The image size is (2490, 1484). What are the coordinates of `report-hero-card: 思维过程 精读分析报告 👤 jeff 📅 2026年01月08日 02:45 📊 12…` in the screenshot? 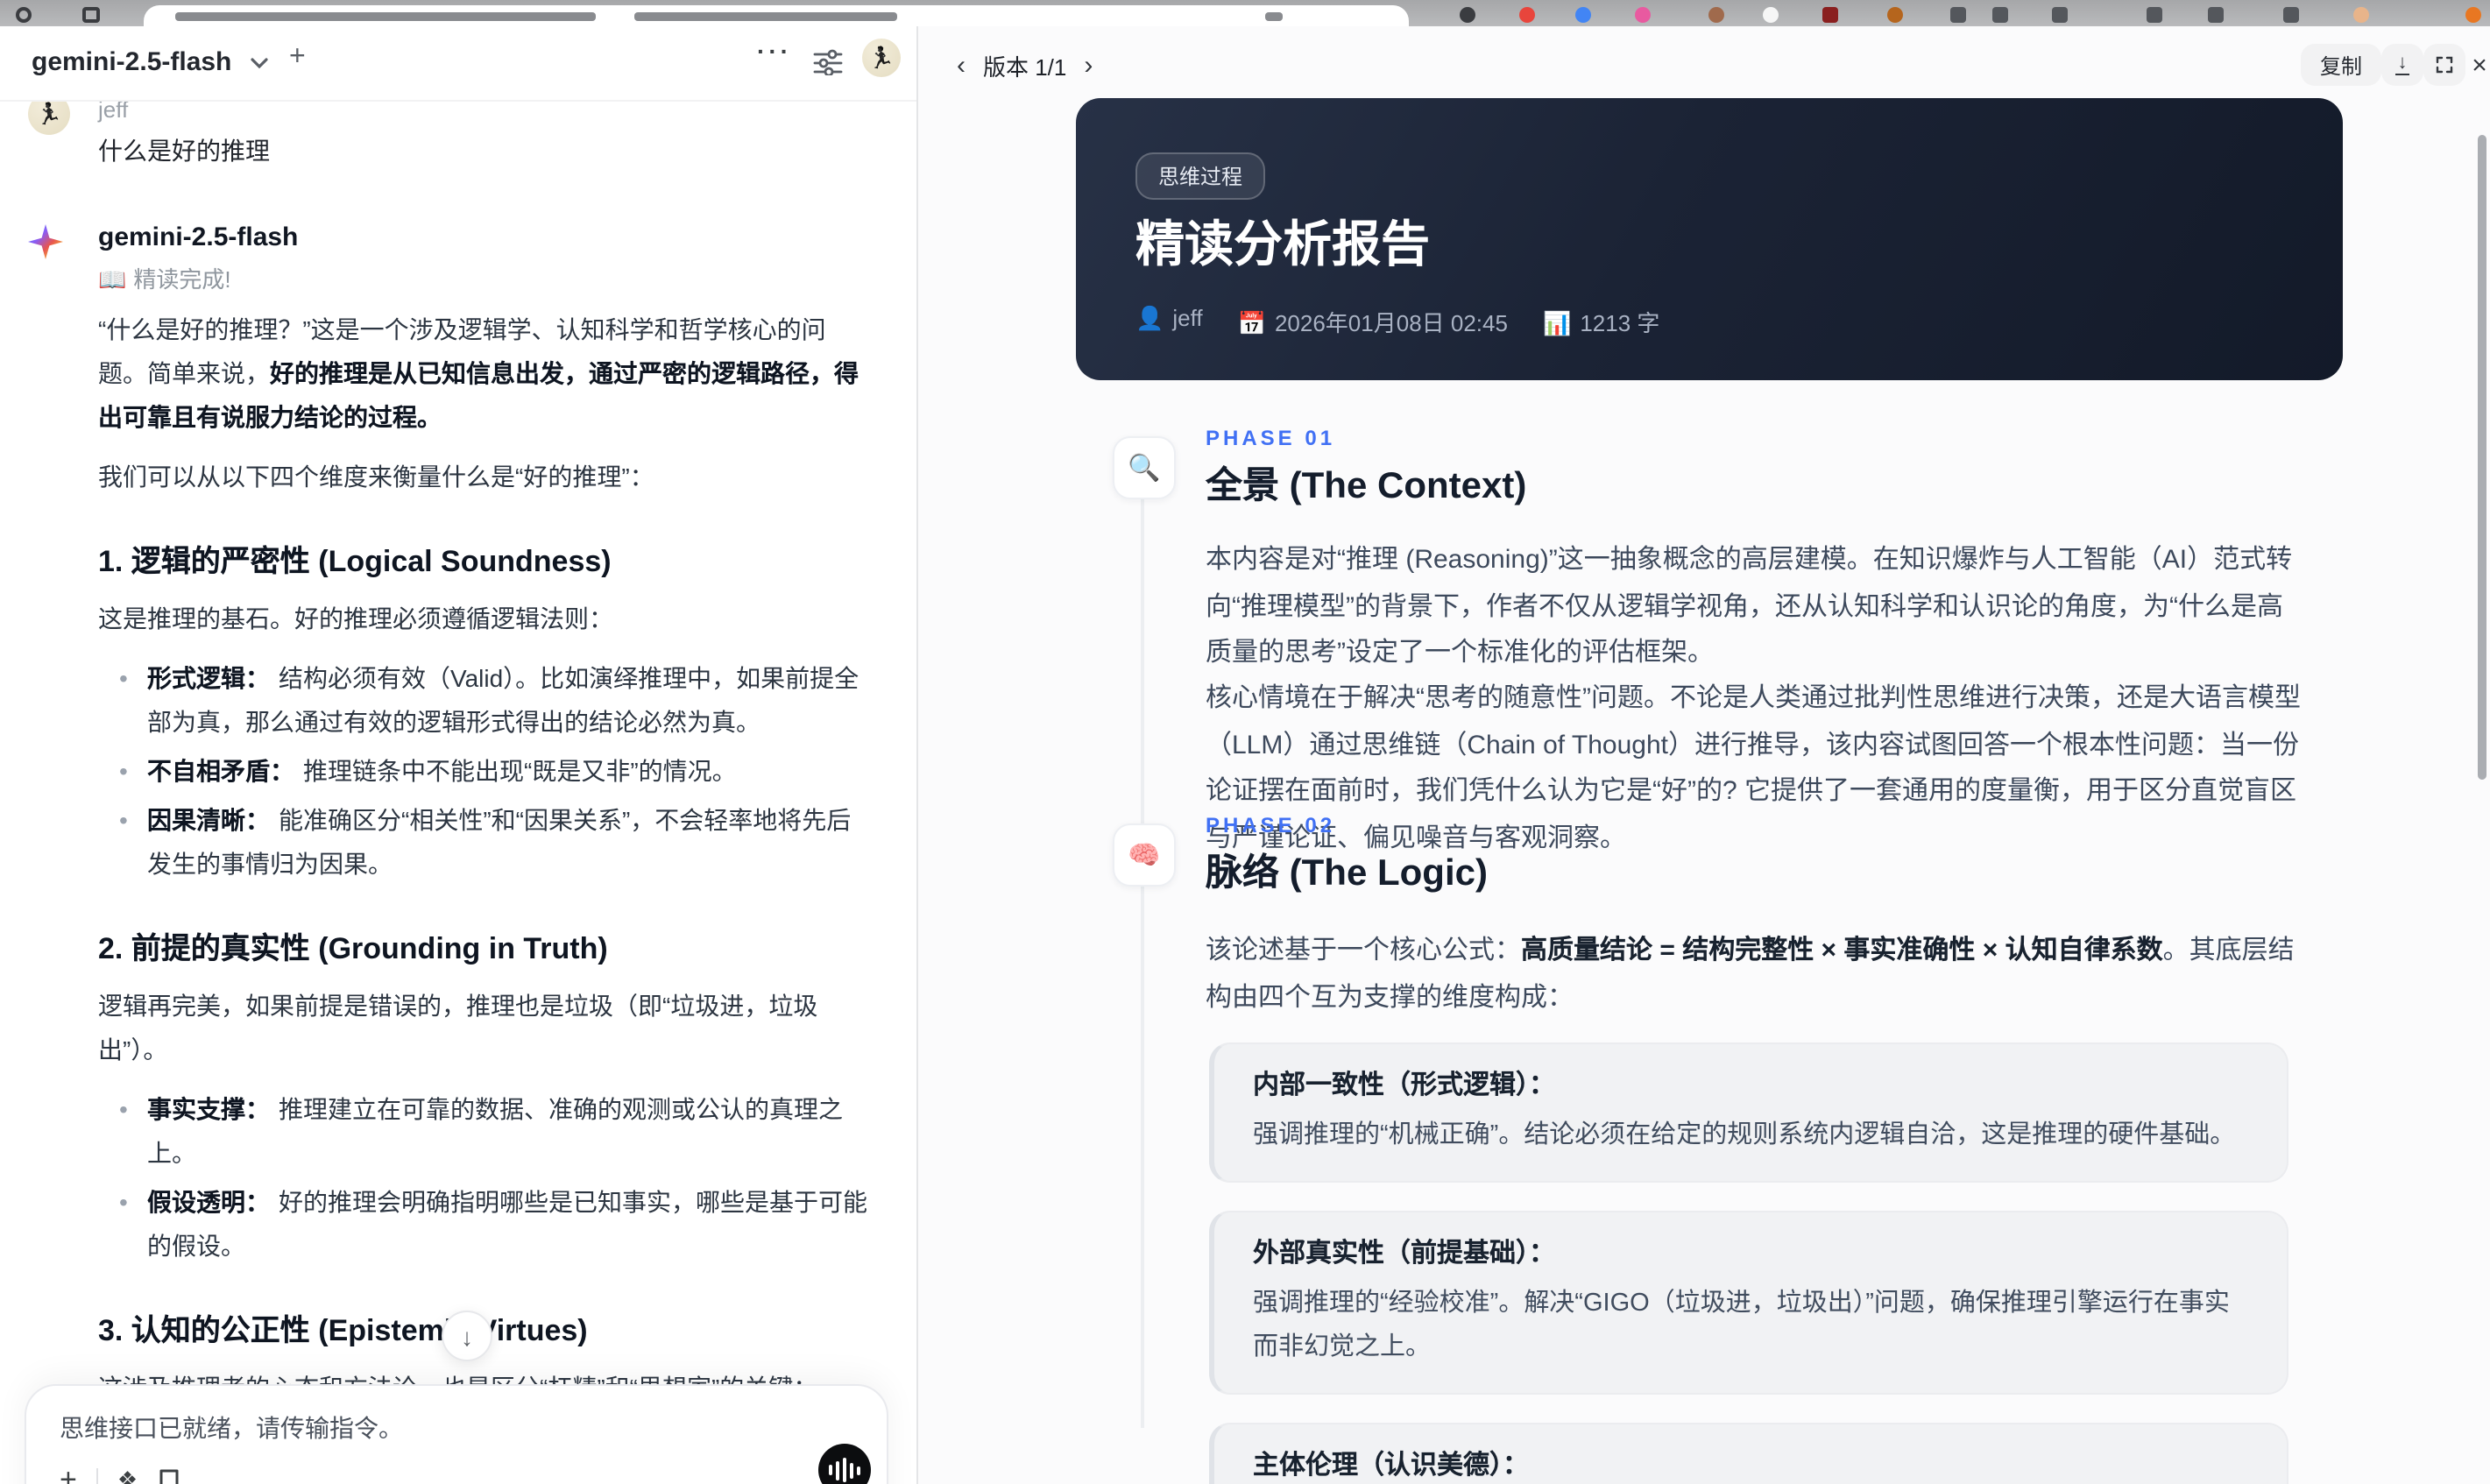 It's located at (1710, 239).